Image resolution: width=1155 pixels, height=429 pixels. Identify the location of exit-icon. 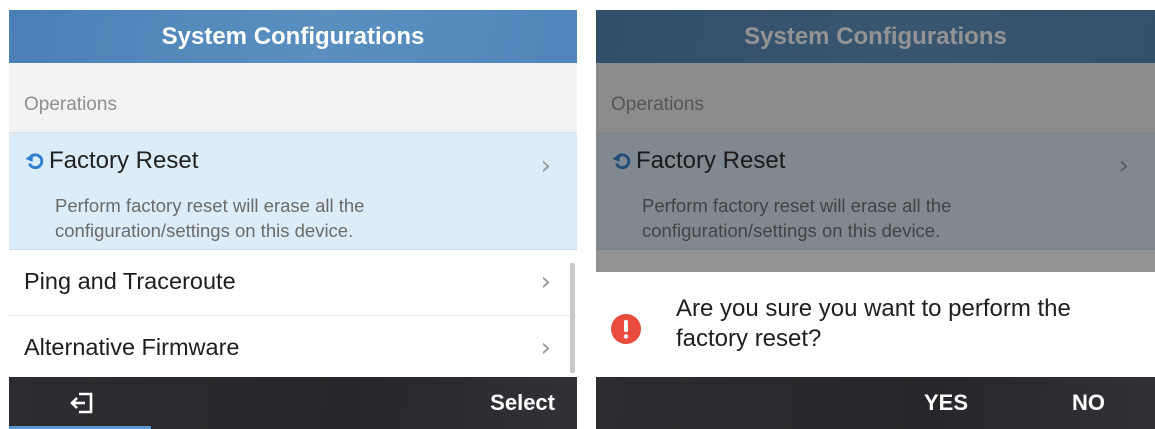
(81, 403).